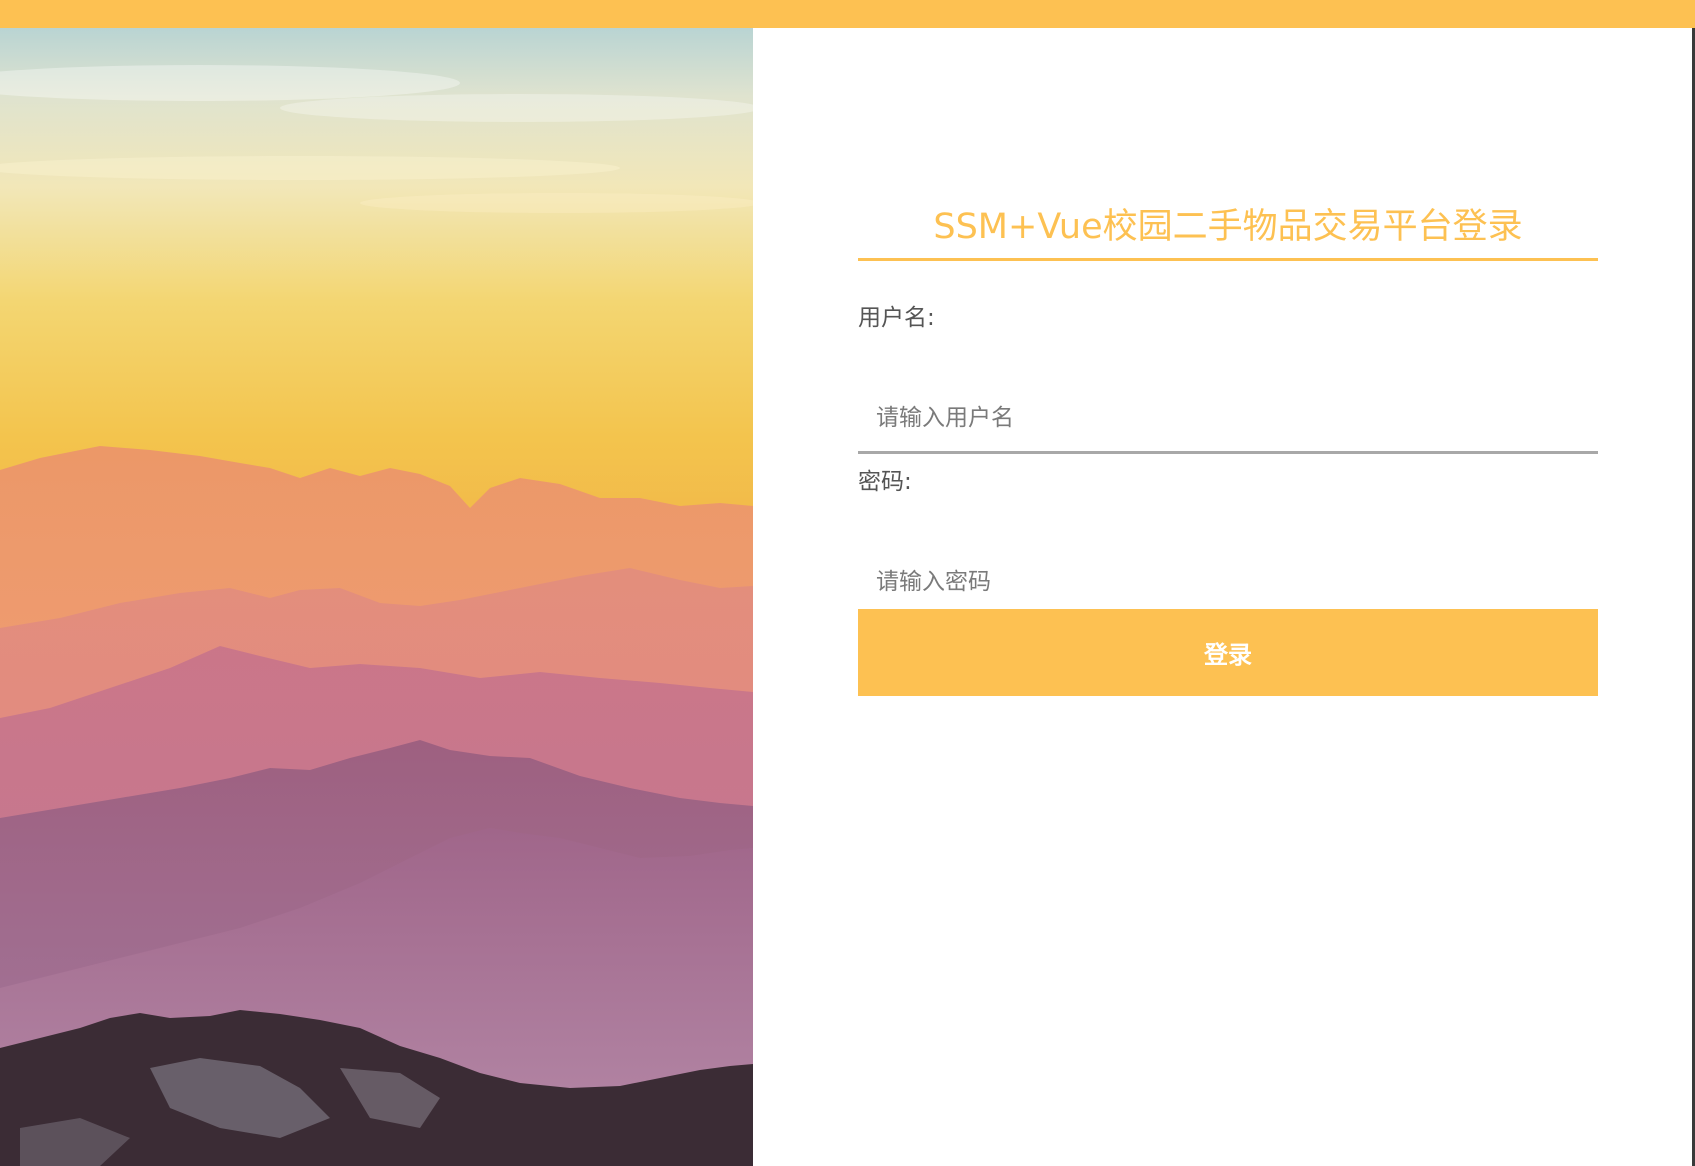 This screenshot has height=1166, width=1695. I want to click on title-divider, so click(1228, 259).